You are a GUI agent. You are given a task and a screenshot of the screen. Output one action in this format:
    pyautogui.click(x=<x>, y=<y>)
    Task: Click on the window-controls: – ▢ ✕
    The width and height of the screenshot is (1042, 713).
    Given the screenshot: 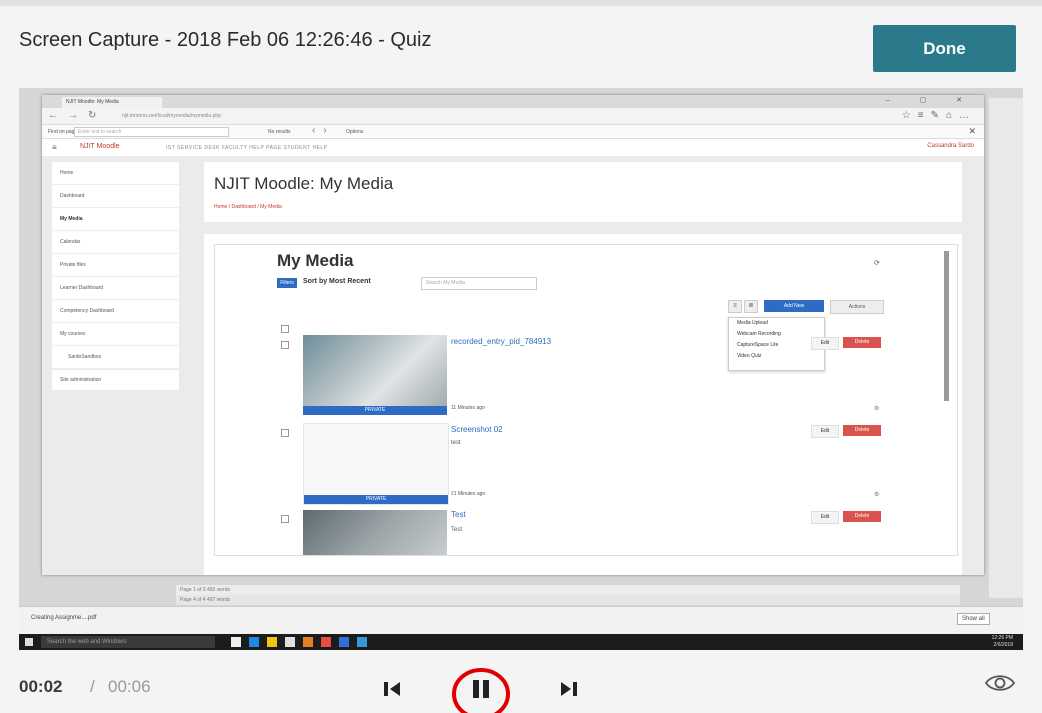 What is the action you would take?
    pyautogui.click(x=931, y=100)
    